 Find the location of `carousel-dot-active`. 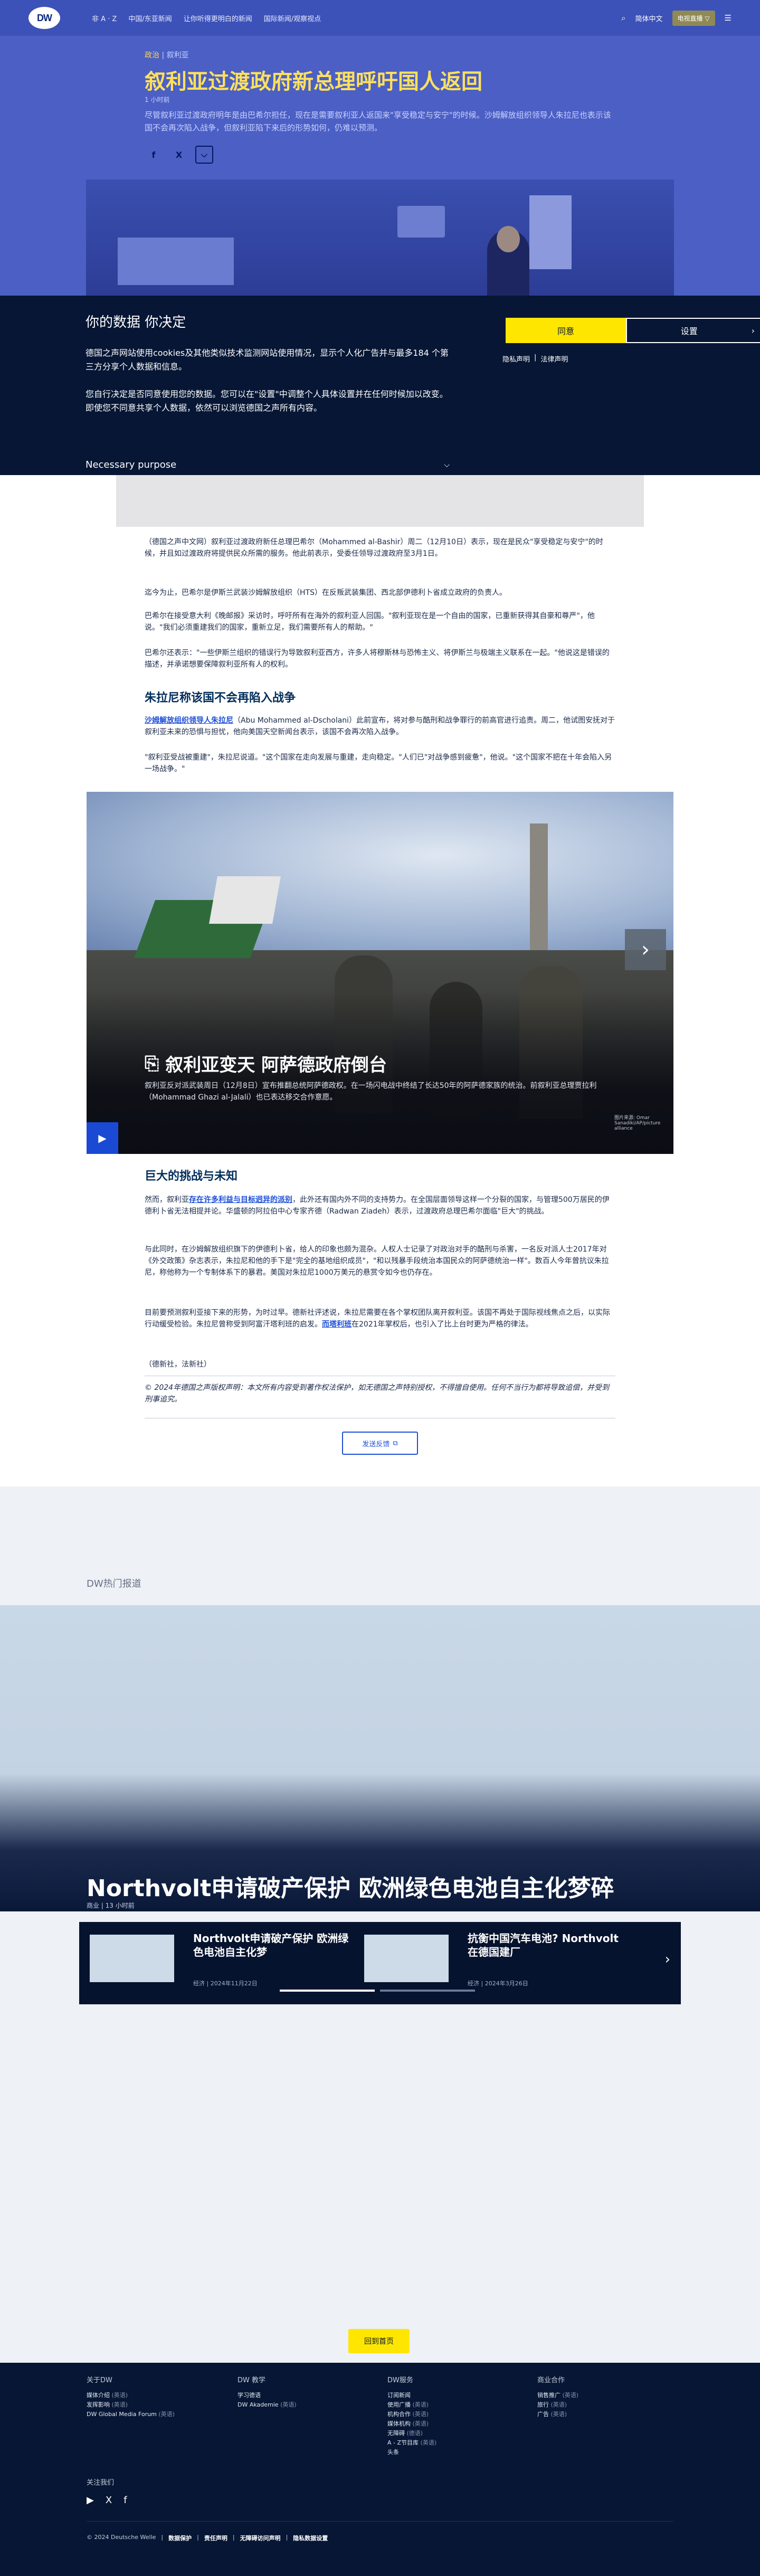

carousel-dot-active is located at coordinates (327, 1991).